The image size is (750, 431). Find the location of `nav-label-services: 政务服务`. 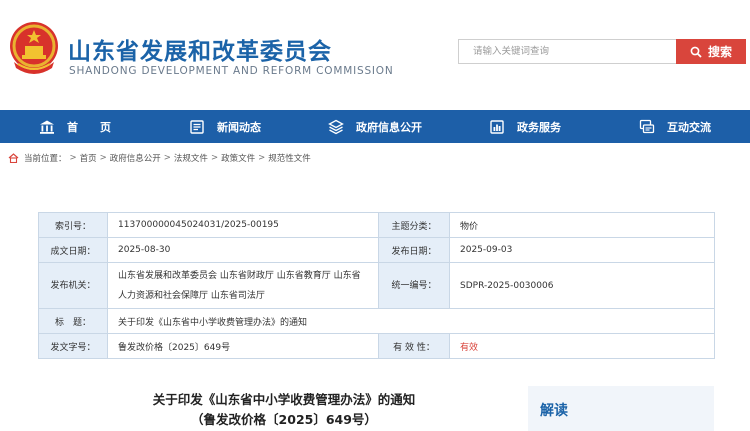

nav-label-services: 政务服务 is located at coordinates (539, 127).